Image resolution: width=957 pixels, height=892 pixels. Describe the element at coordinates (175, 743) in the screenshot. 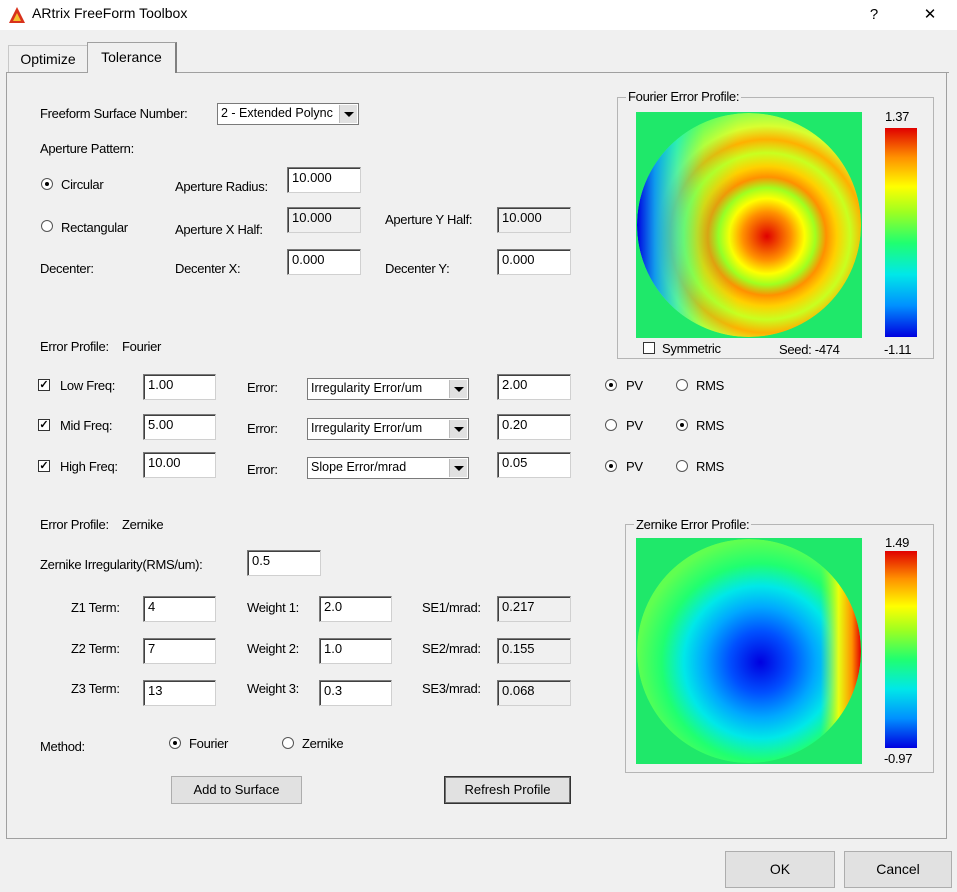

I see `method-fourier-radio` at that location.